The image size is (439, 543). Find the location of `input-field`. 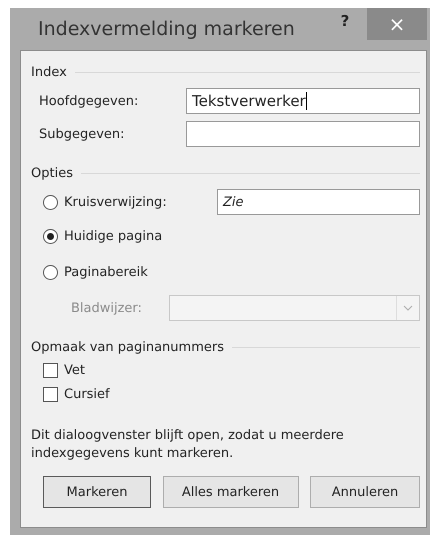

input-field is located at coordinates (303, 134).